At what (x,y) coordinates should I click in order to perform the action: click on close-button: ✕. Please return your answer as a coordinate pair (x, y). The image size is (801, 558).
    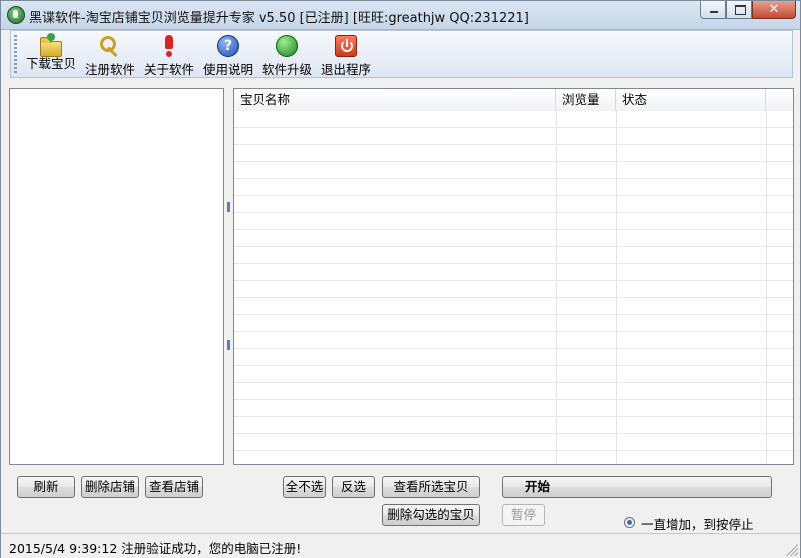
    Looking at the image, I should click on (774, 10).